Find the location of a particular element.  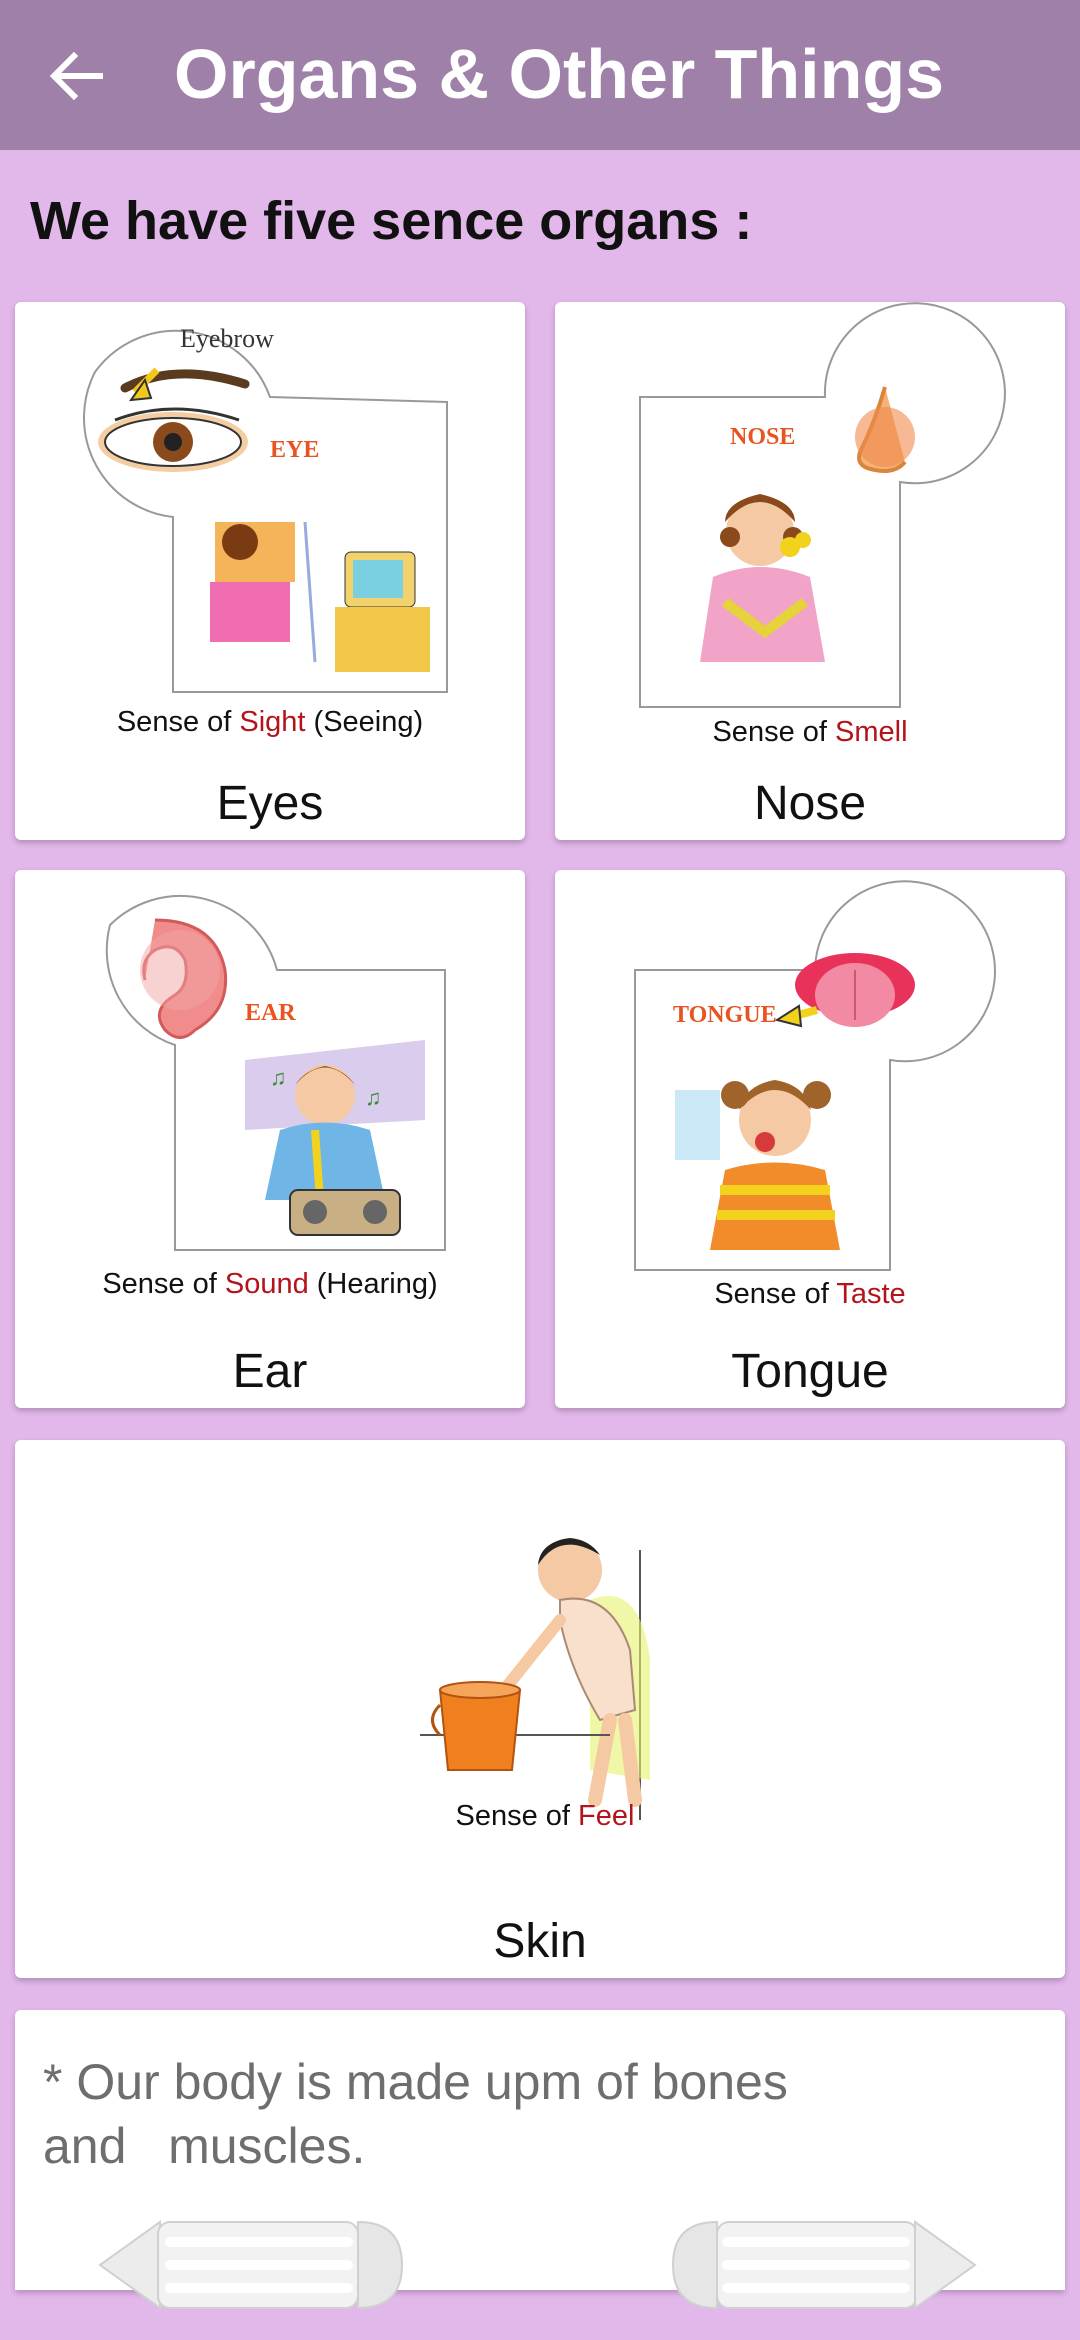

sense-description: Sense of Feel is located at coordinates (545, 1816).